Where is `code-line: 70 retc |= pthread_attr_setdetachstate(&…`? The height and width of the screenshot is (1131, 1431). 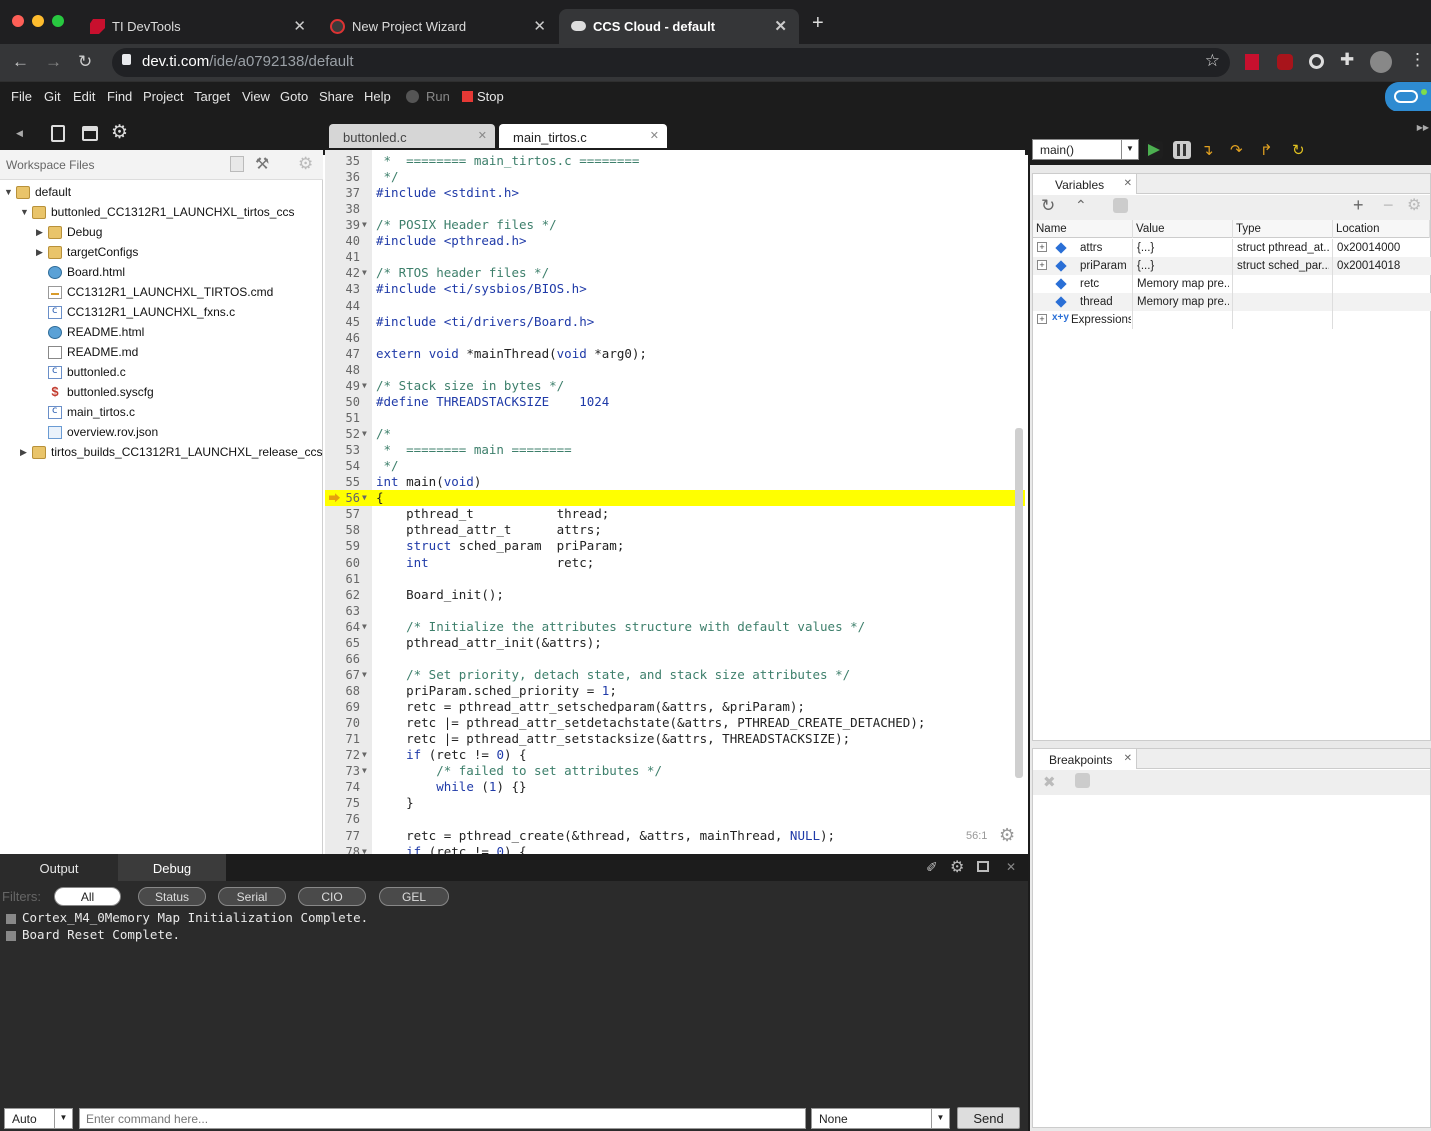
code-line: 70 retc |= pthread_attr_setdetachstate(&… is located at coordinates (675, 723).